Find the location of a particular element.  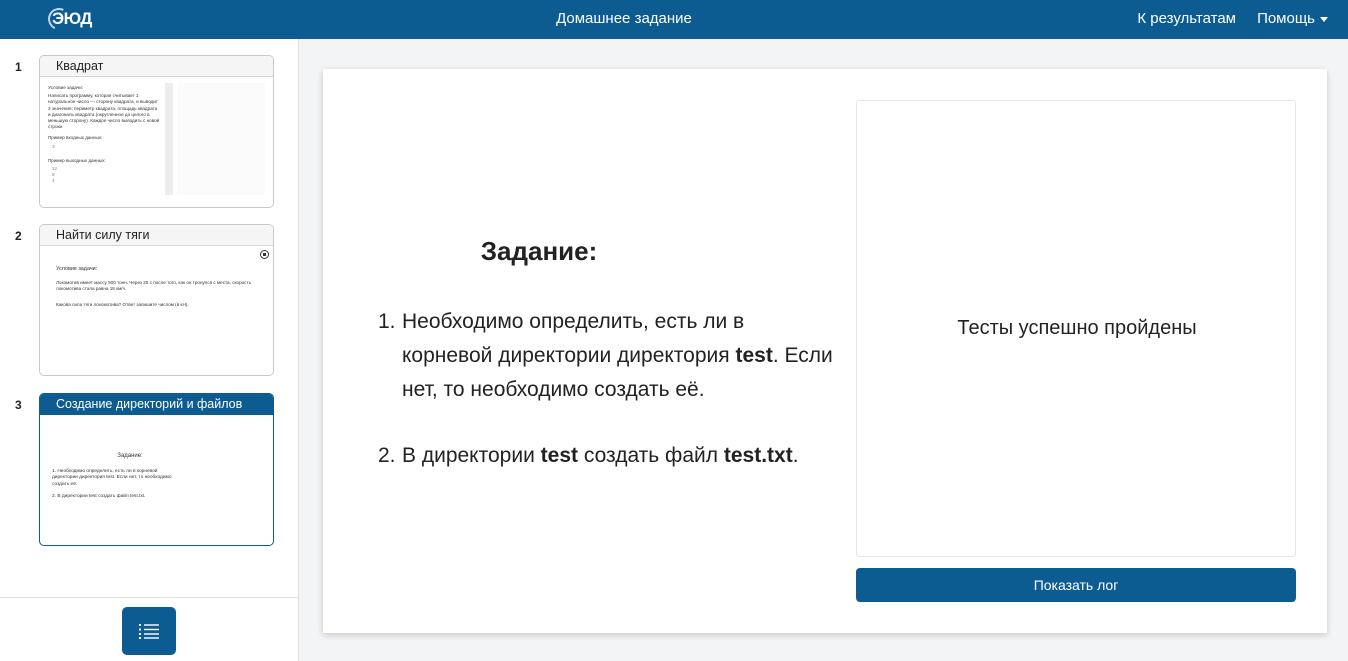

results-link: К результатам is located at coordinates (1186, 18).